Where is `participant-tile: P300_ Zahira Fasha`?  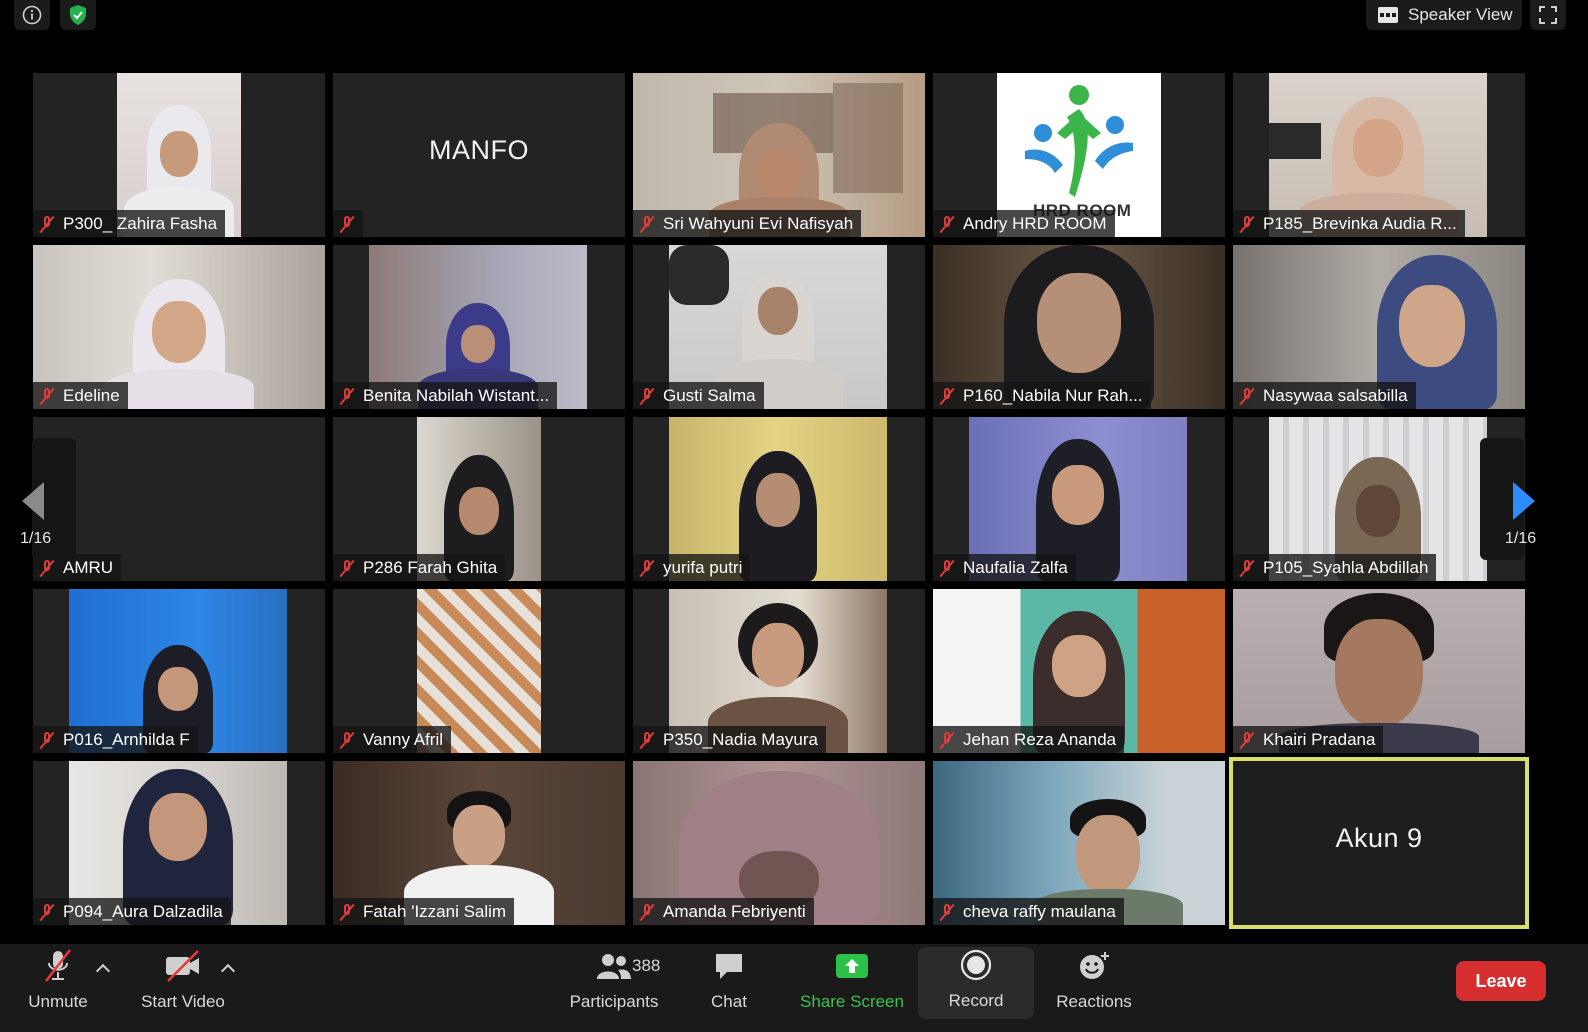 participant-tile: P300_ Zahira Fasha is located at coordinates (179, 155).